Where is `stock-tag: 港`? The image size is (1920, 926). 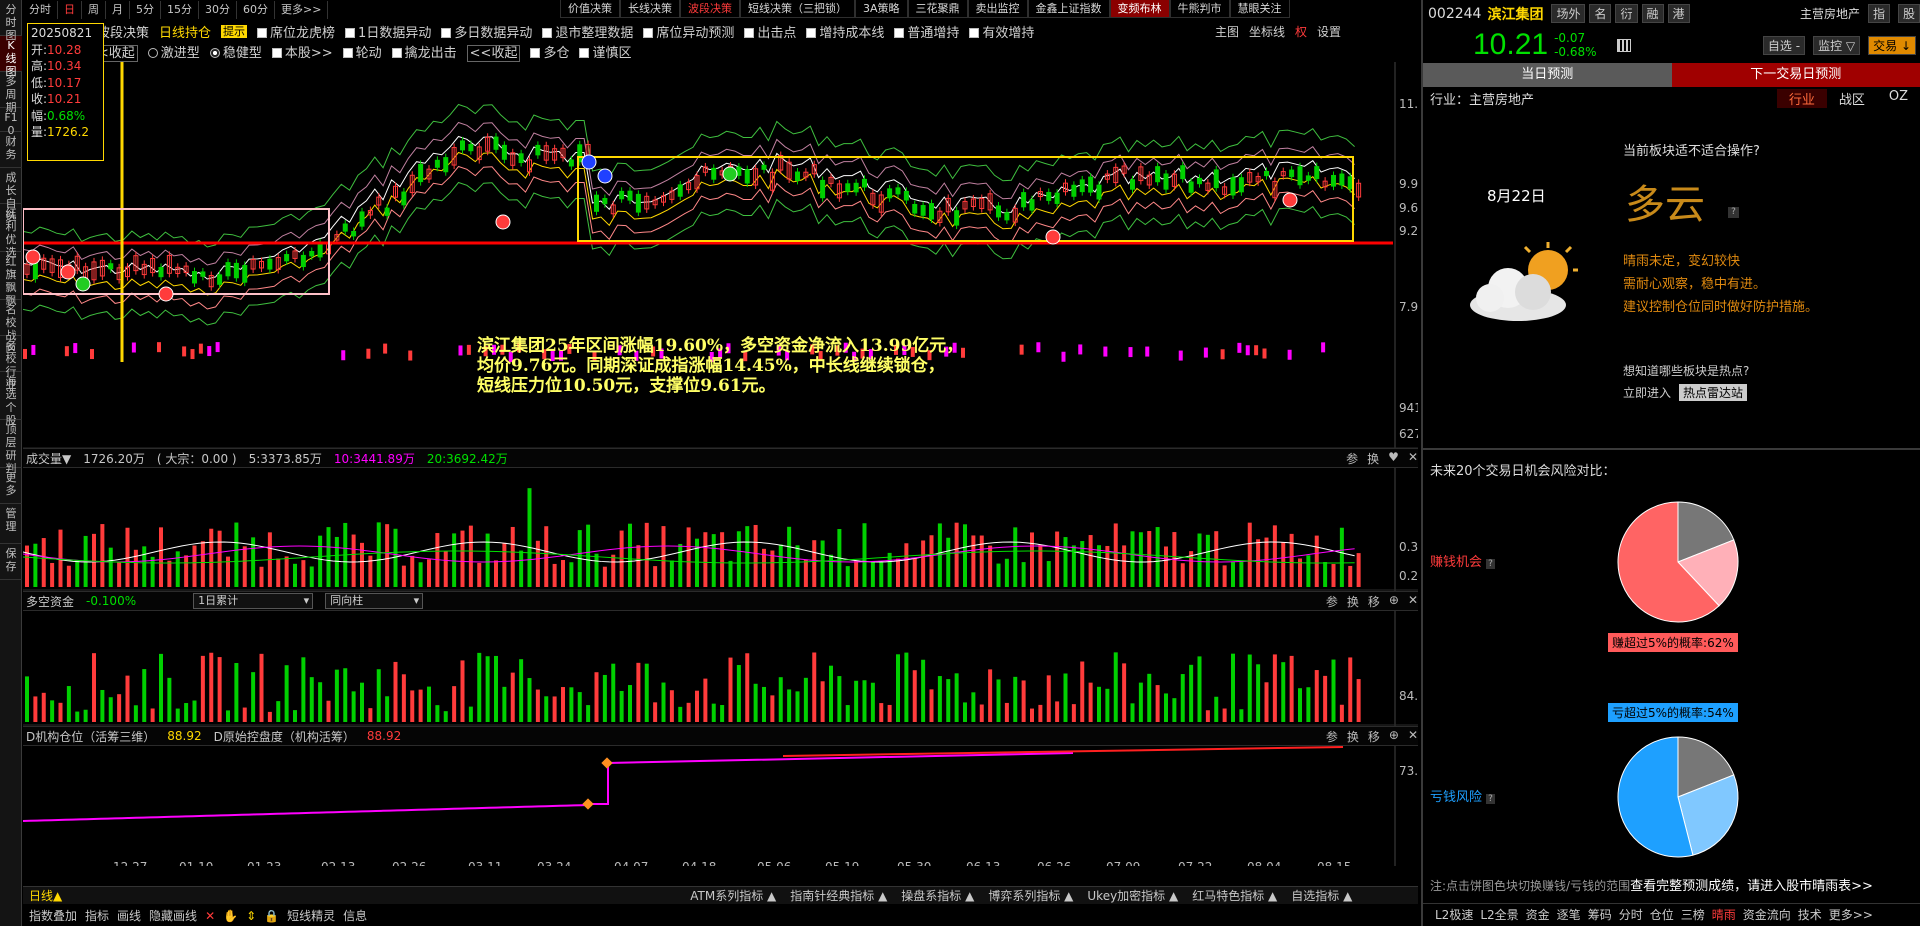 stock-tag: 港 is located at coordinates (1678, 13).